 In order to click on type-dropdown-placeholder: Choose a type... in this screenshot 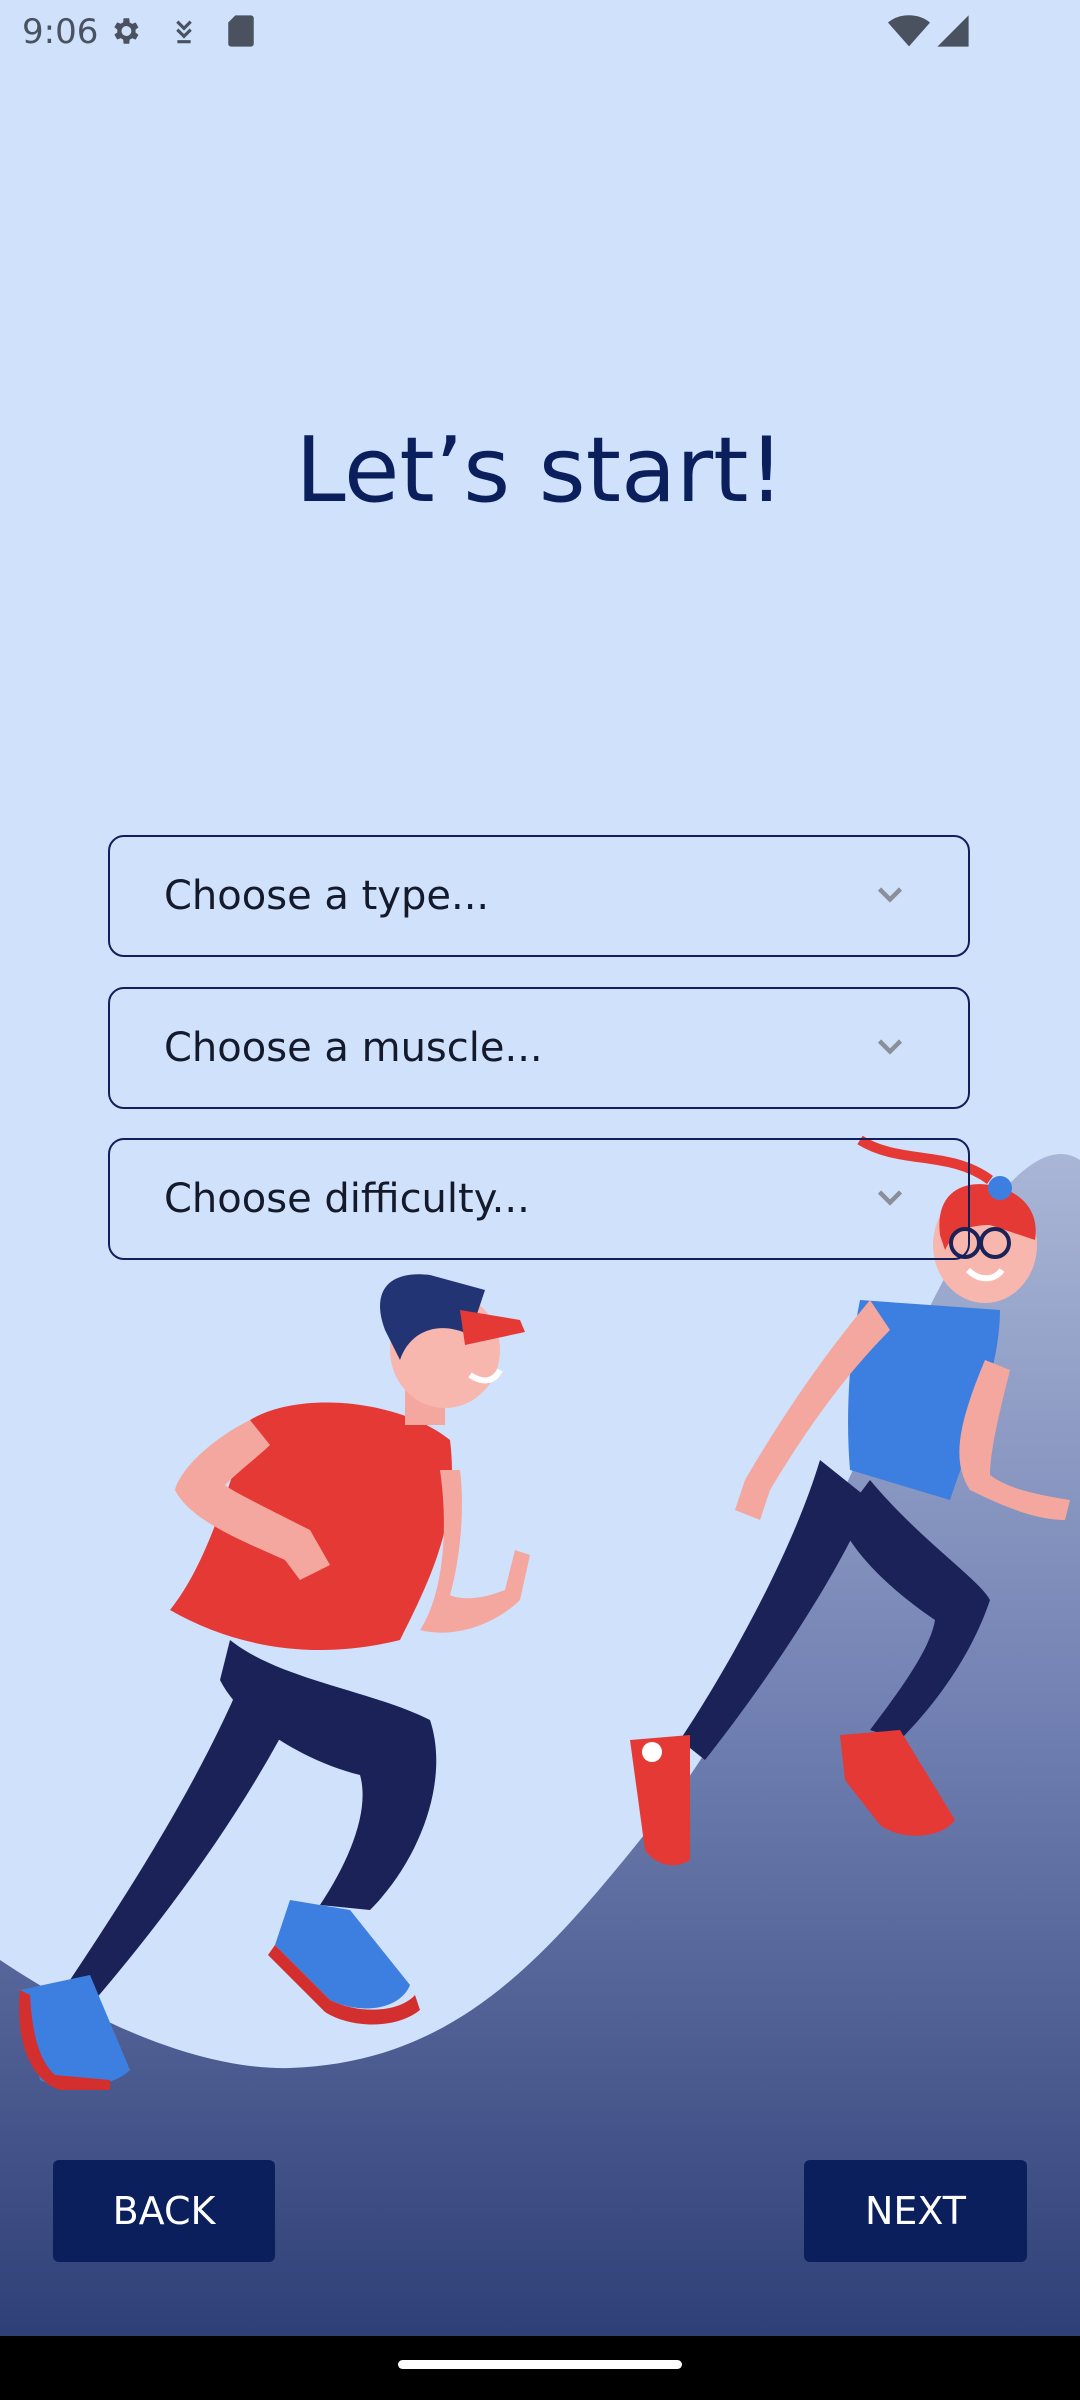, I will do `click(327, 896)`.